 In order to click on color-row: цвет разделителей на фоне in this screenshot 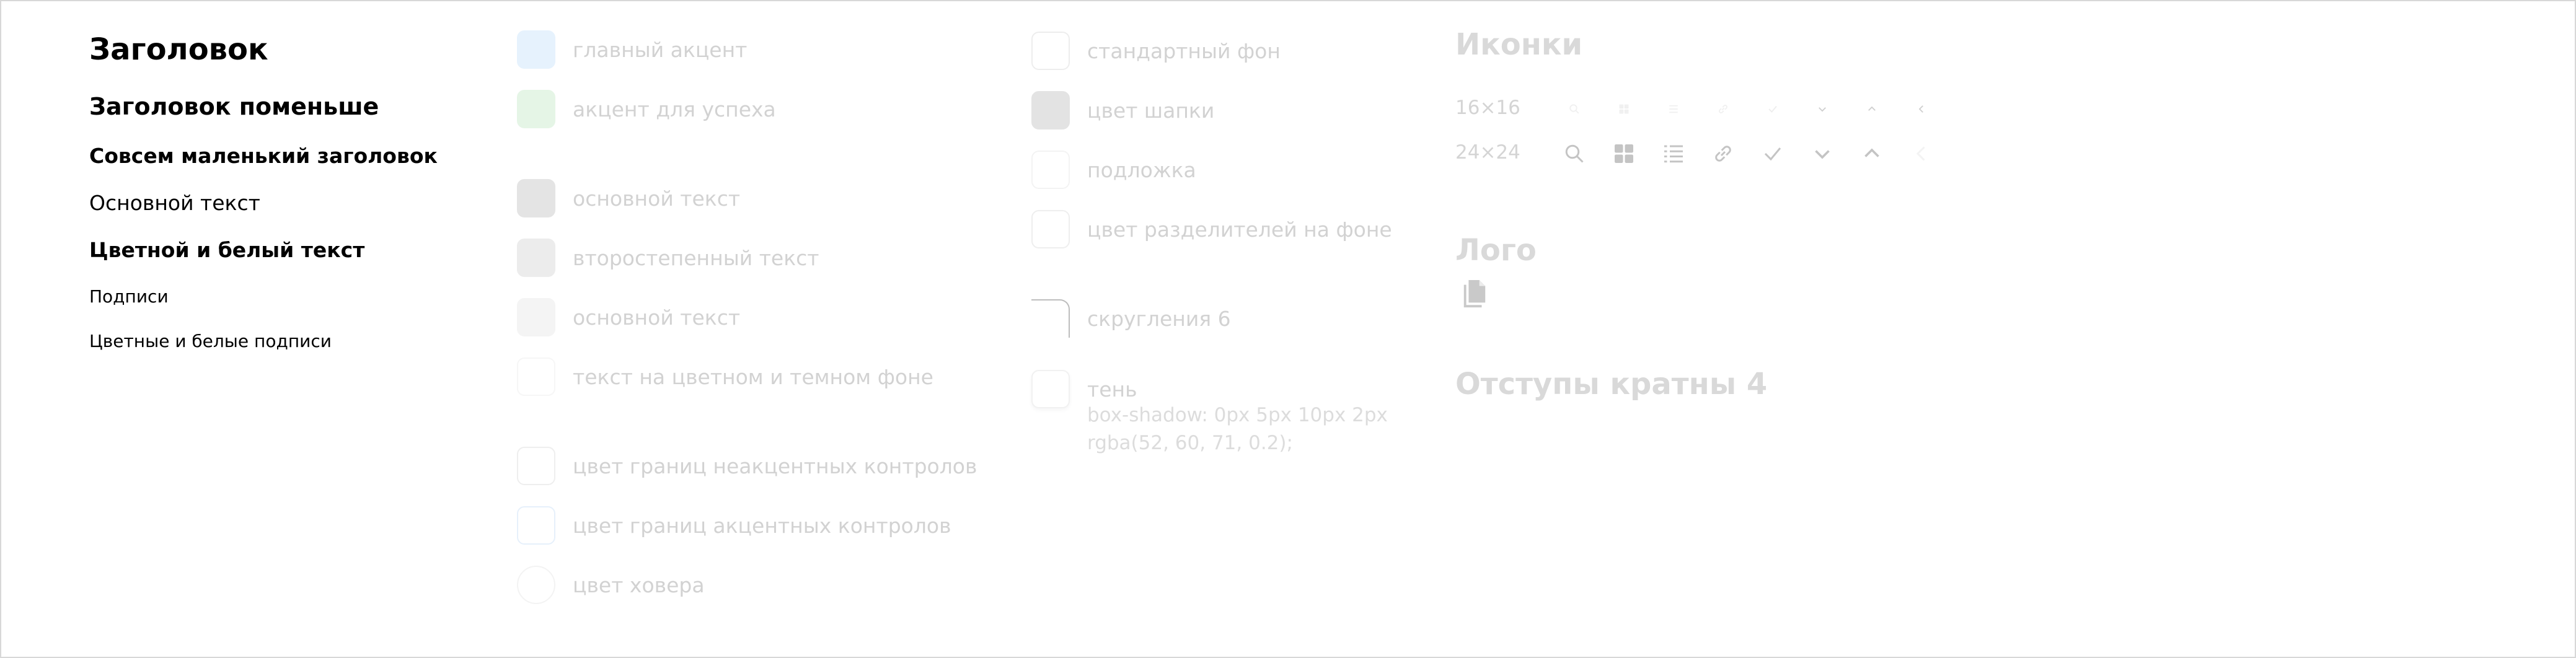, I will do `click(1211, 229)`.